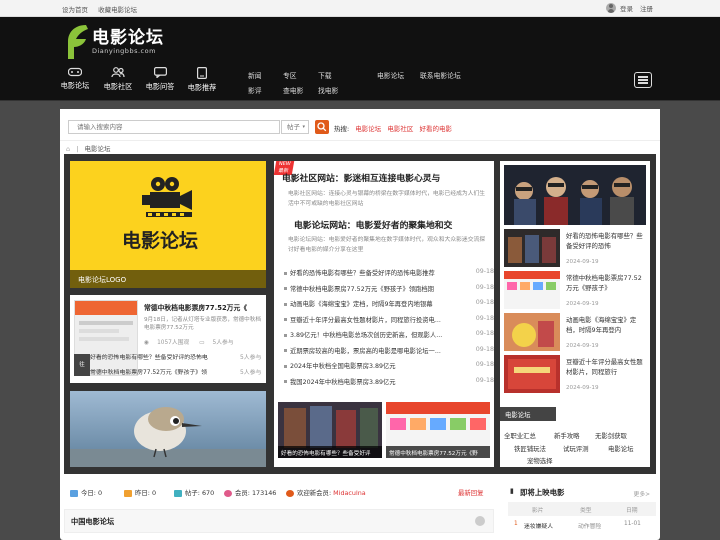 This screenshot has height=540, width=720. What do you see at coordinates (390, 75) in the screenshot?
I see `nav-forum-link: 电影论坛` at bounding box center [390, 75].